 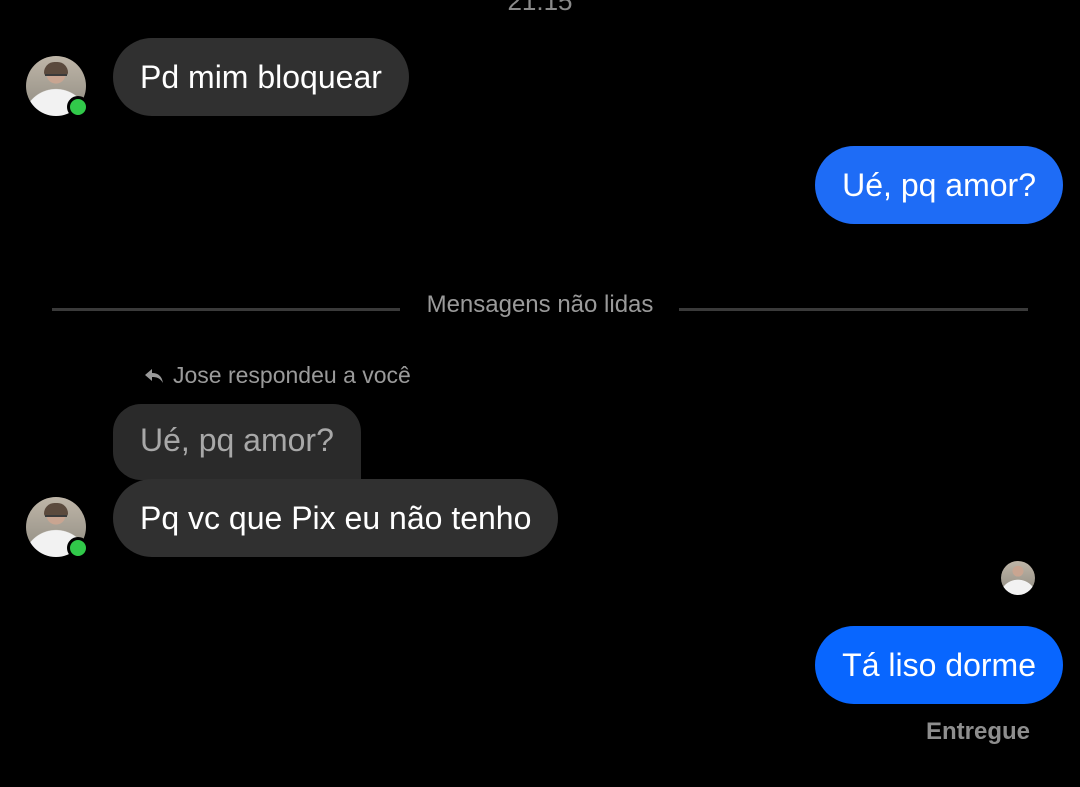 What do you see at coordinates (853, 309) in the screenshot?
I see `unread-divider-line-right` at bounding box center [853, 309].